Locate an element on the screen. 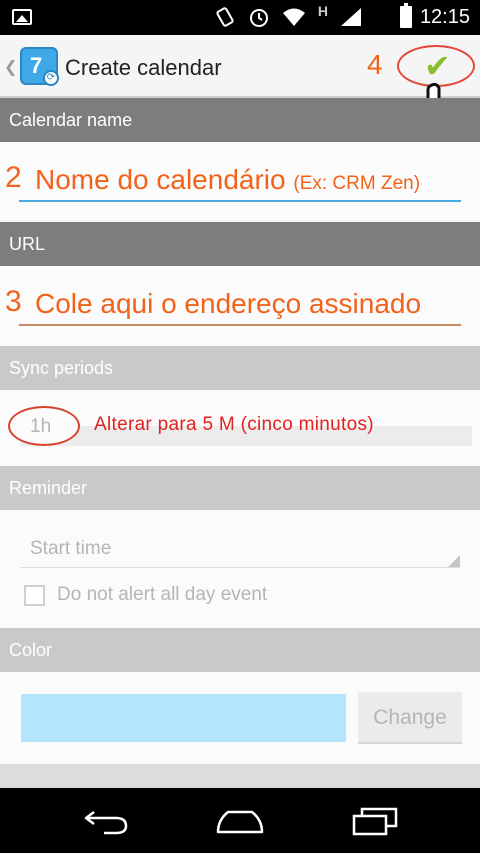 Image resolution: width=480 pixels, height=853 pixels. step-2-annotation: 2 is located at coordinates (13, 177).